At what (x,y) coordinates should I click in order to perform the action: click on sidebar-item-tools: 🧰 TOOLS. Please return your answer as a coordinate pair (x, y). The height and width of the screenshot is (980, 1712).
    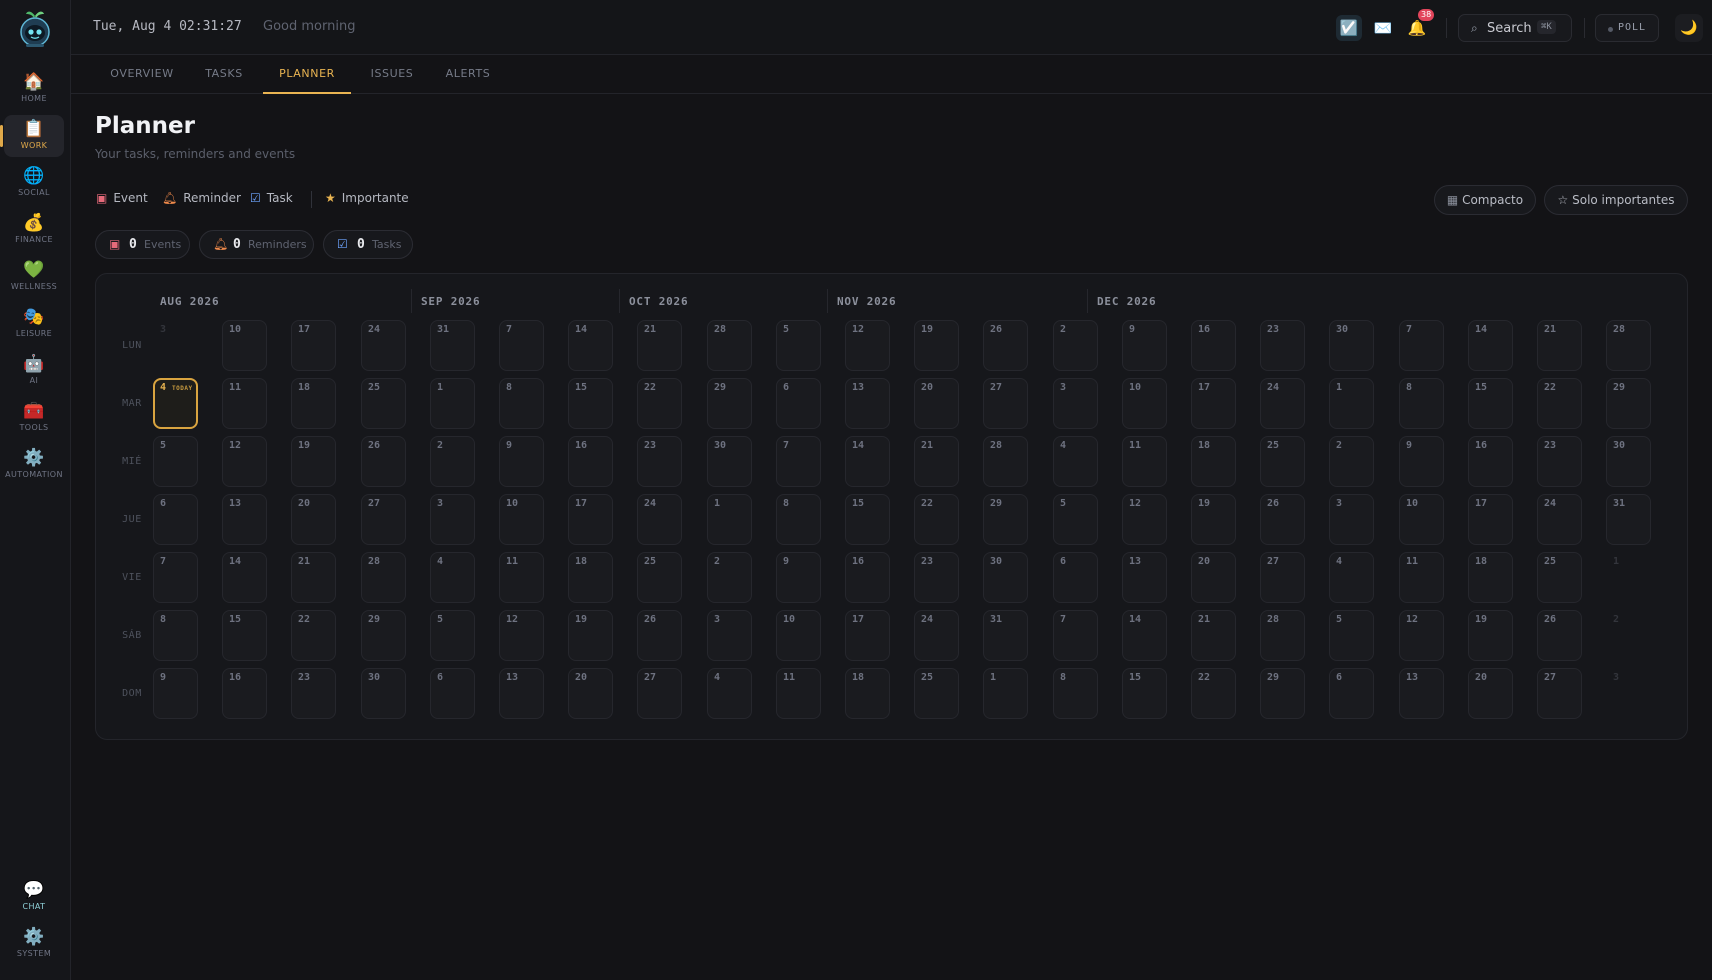
    Looking at the image, I should click on (34, 418).